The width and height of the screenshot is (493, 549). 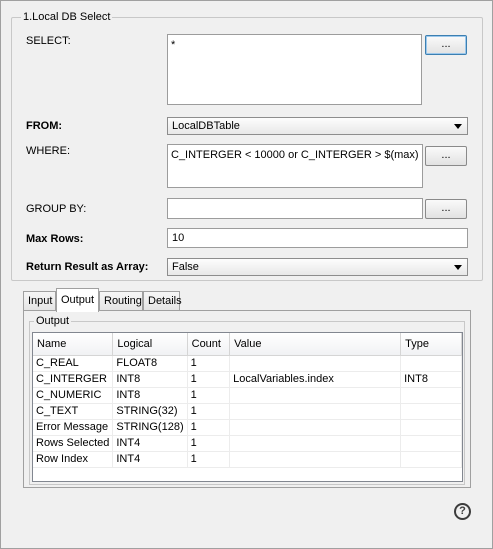 What do you see at coordinates (209, 344) in the screenshot?
I see `column-header-count: Count` at bounding box center [209, 344].